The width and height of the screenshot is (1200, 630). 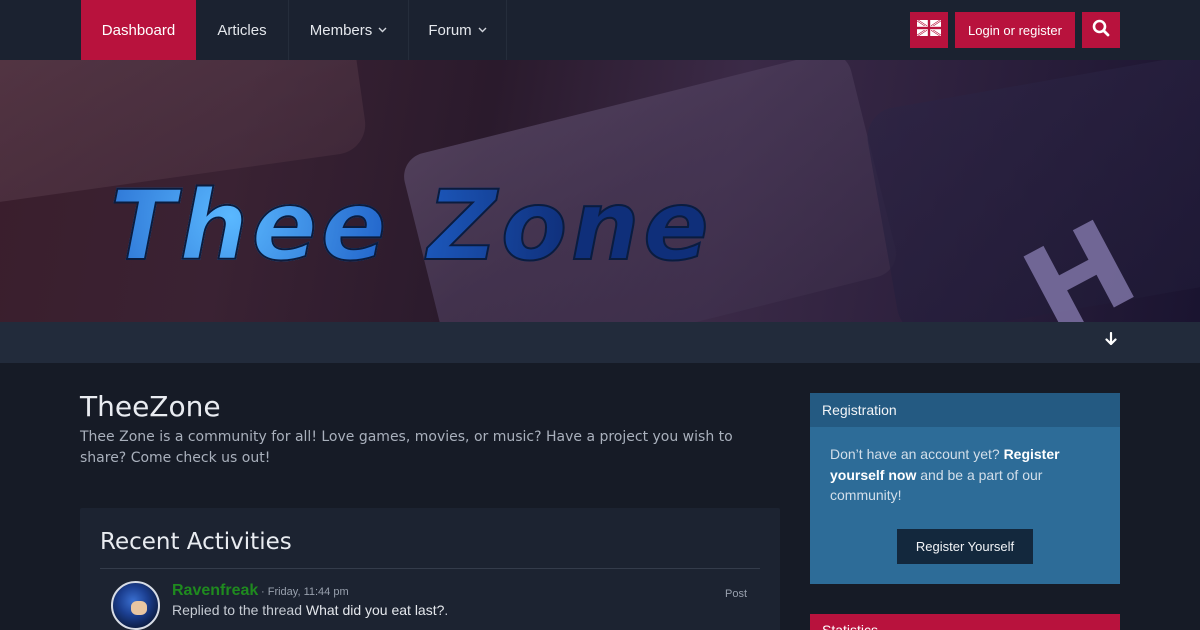 I want to click on statistics-title: Statistics, so click(x=850, y=626).